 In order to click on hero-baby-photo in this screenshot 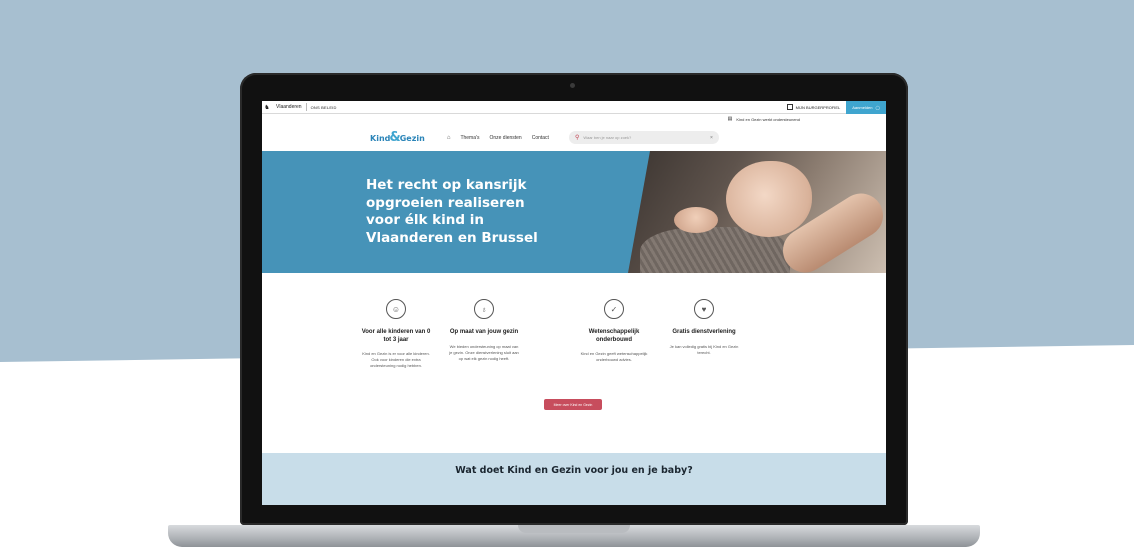, I will do `click(757, 212)`.